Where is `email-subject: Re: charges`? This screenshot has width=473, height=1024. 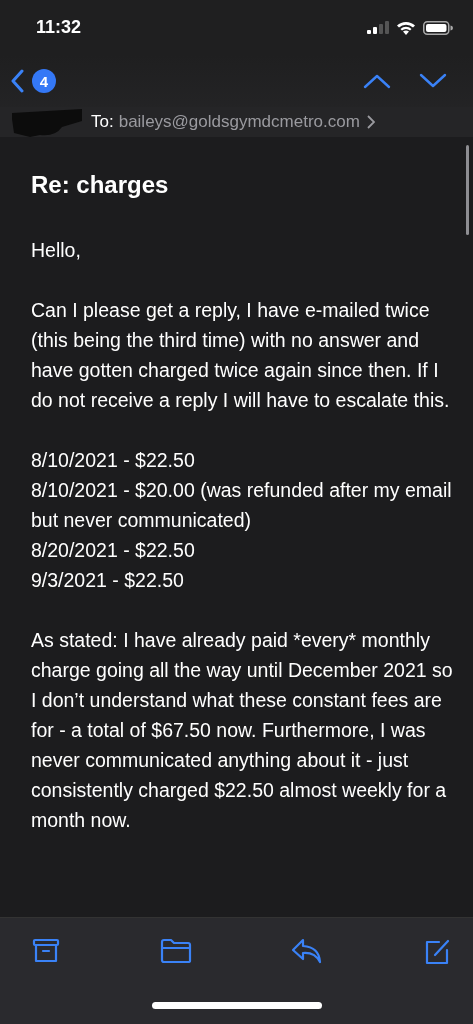 email-subject: Re: charges is located at coordinates (100, 185).